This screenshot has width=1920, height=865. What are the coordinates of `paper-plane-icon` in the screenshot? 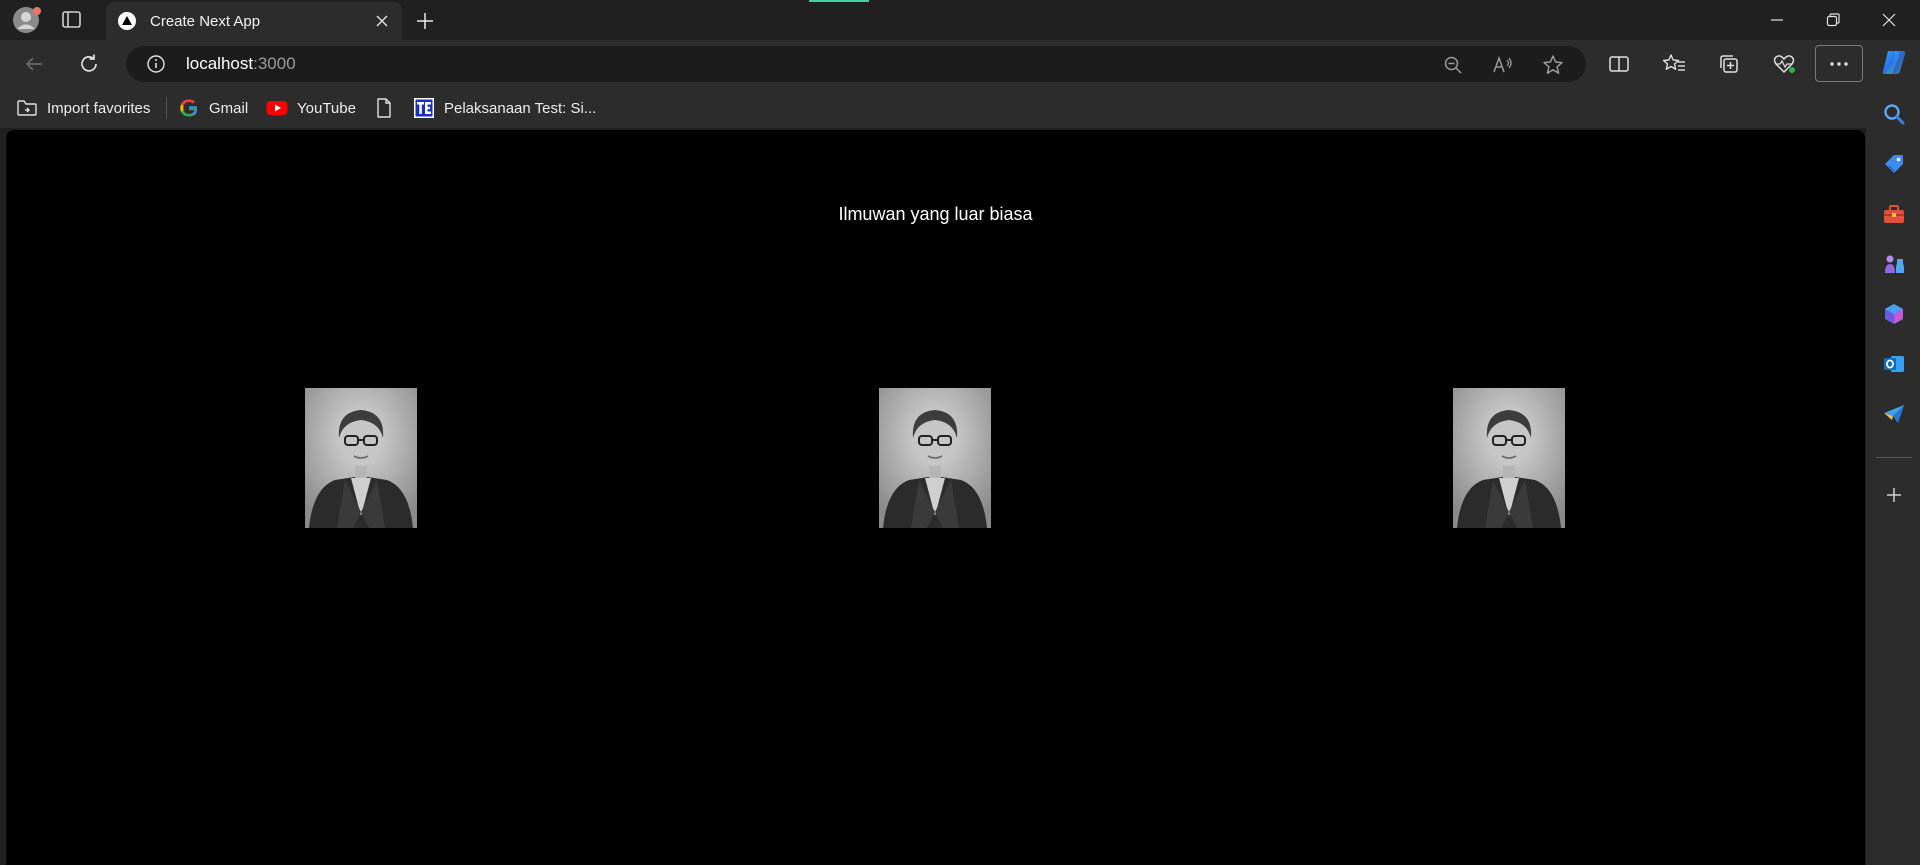 It's located at (1894, 414).